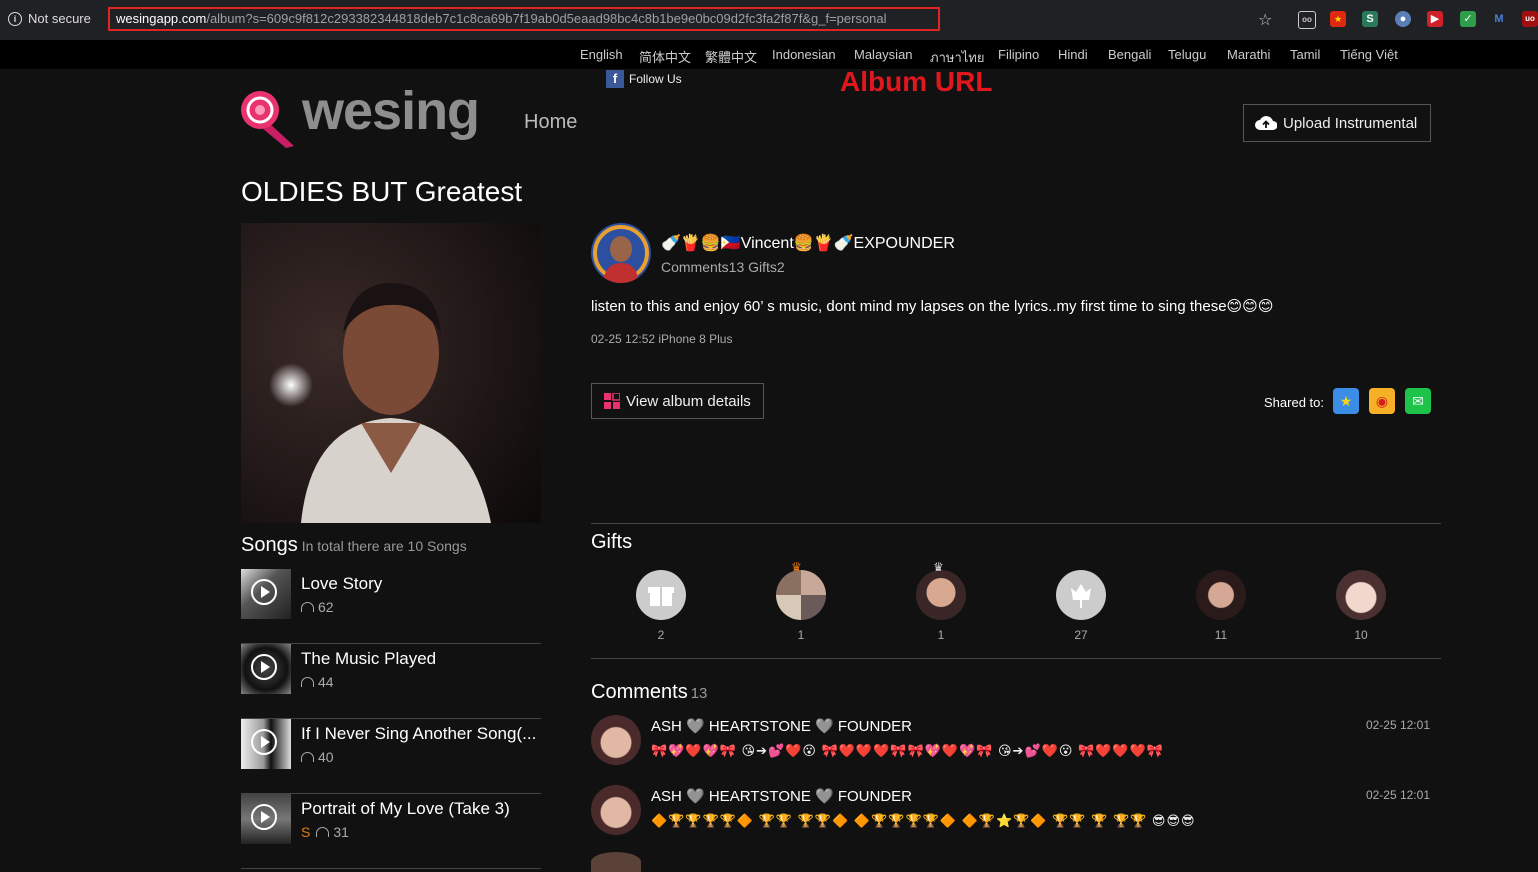  Describe the element at coordinates (612, 542) in the screenshot. I see `gifts-heading: Gifts` at that location.